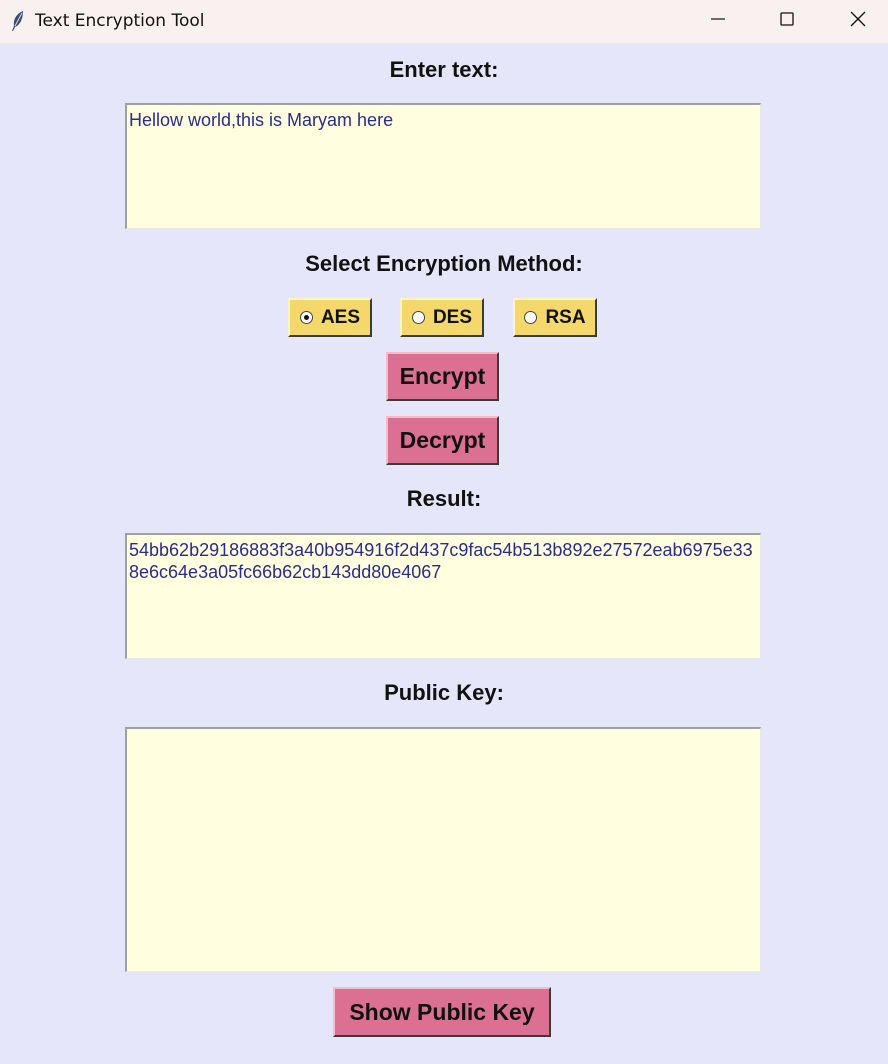 The width and height of the screenshot is (888, 1064). Describe the element at coordinates (444, 692) in the screenshot. I see `public-key-label: Public Key:` at that location.